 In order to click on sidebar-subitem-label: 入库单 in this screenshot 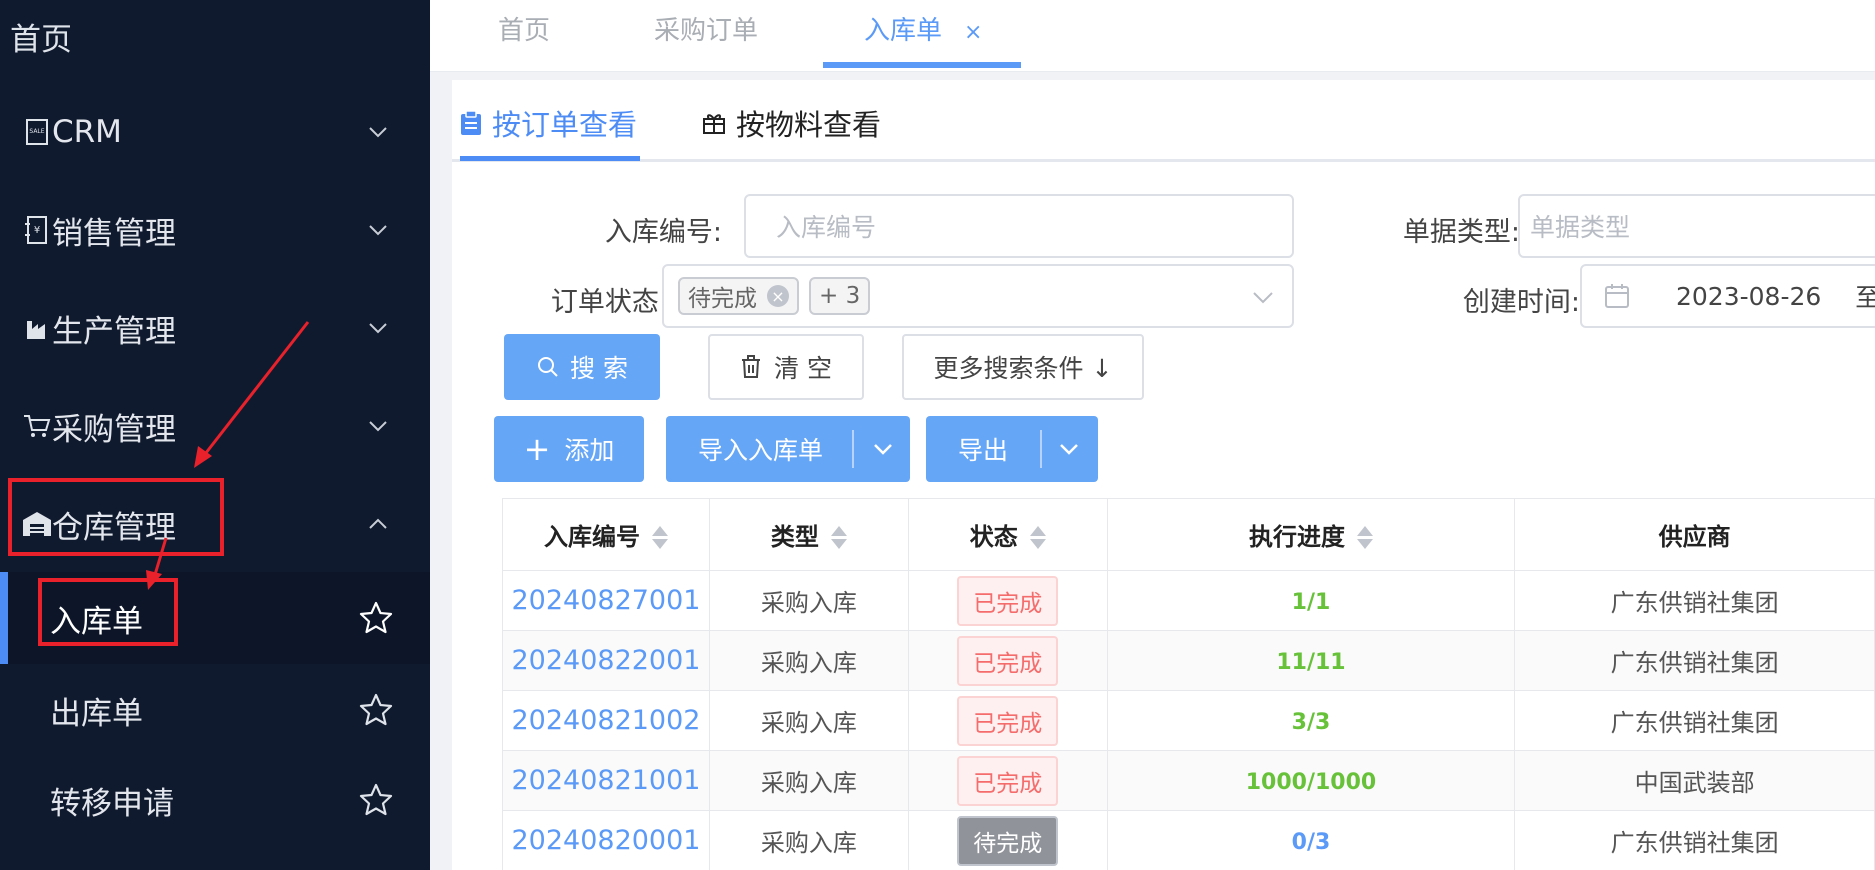, I will do `click(96, 621)`.